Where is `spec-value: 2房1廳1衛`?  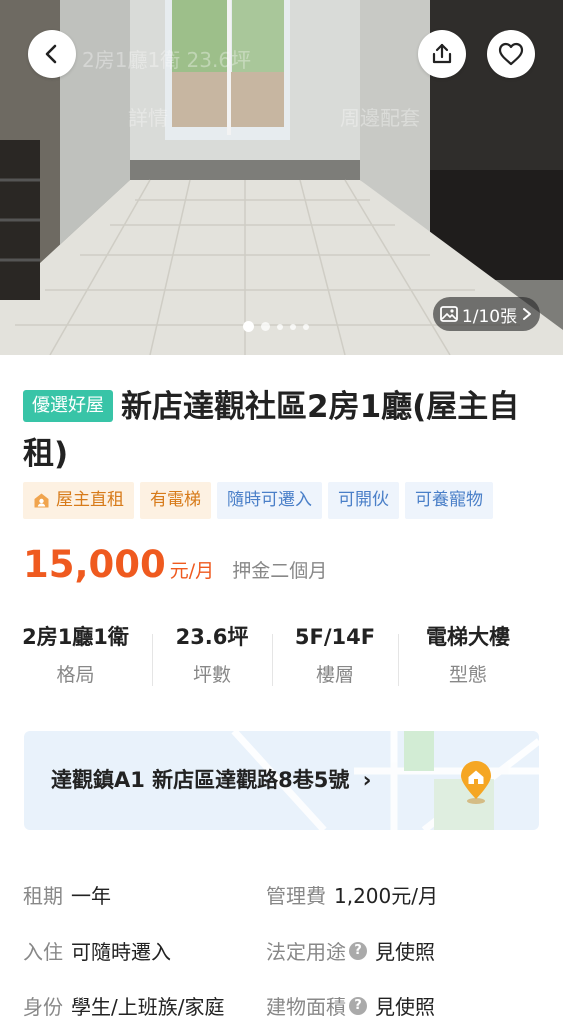
spec-value: 2房1廳1衛 is located at coordinates (75, 637).